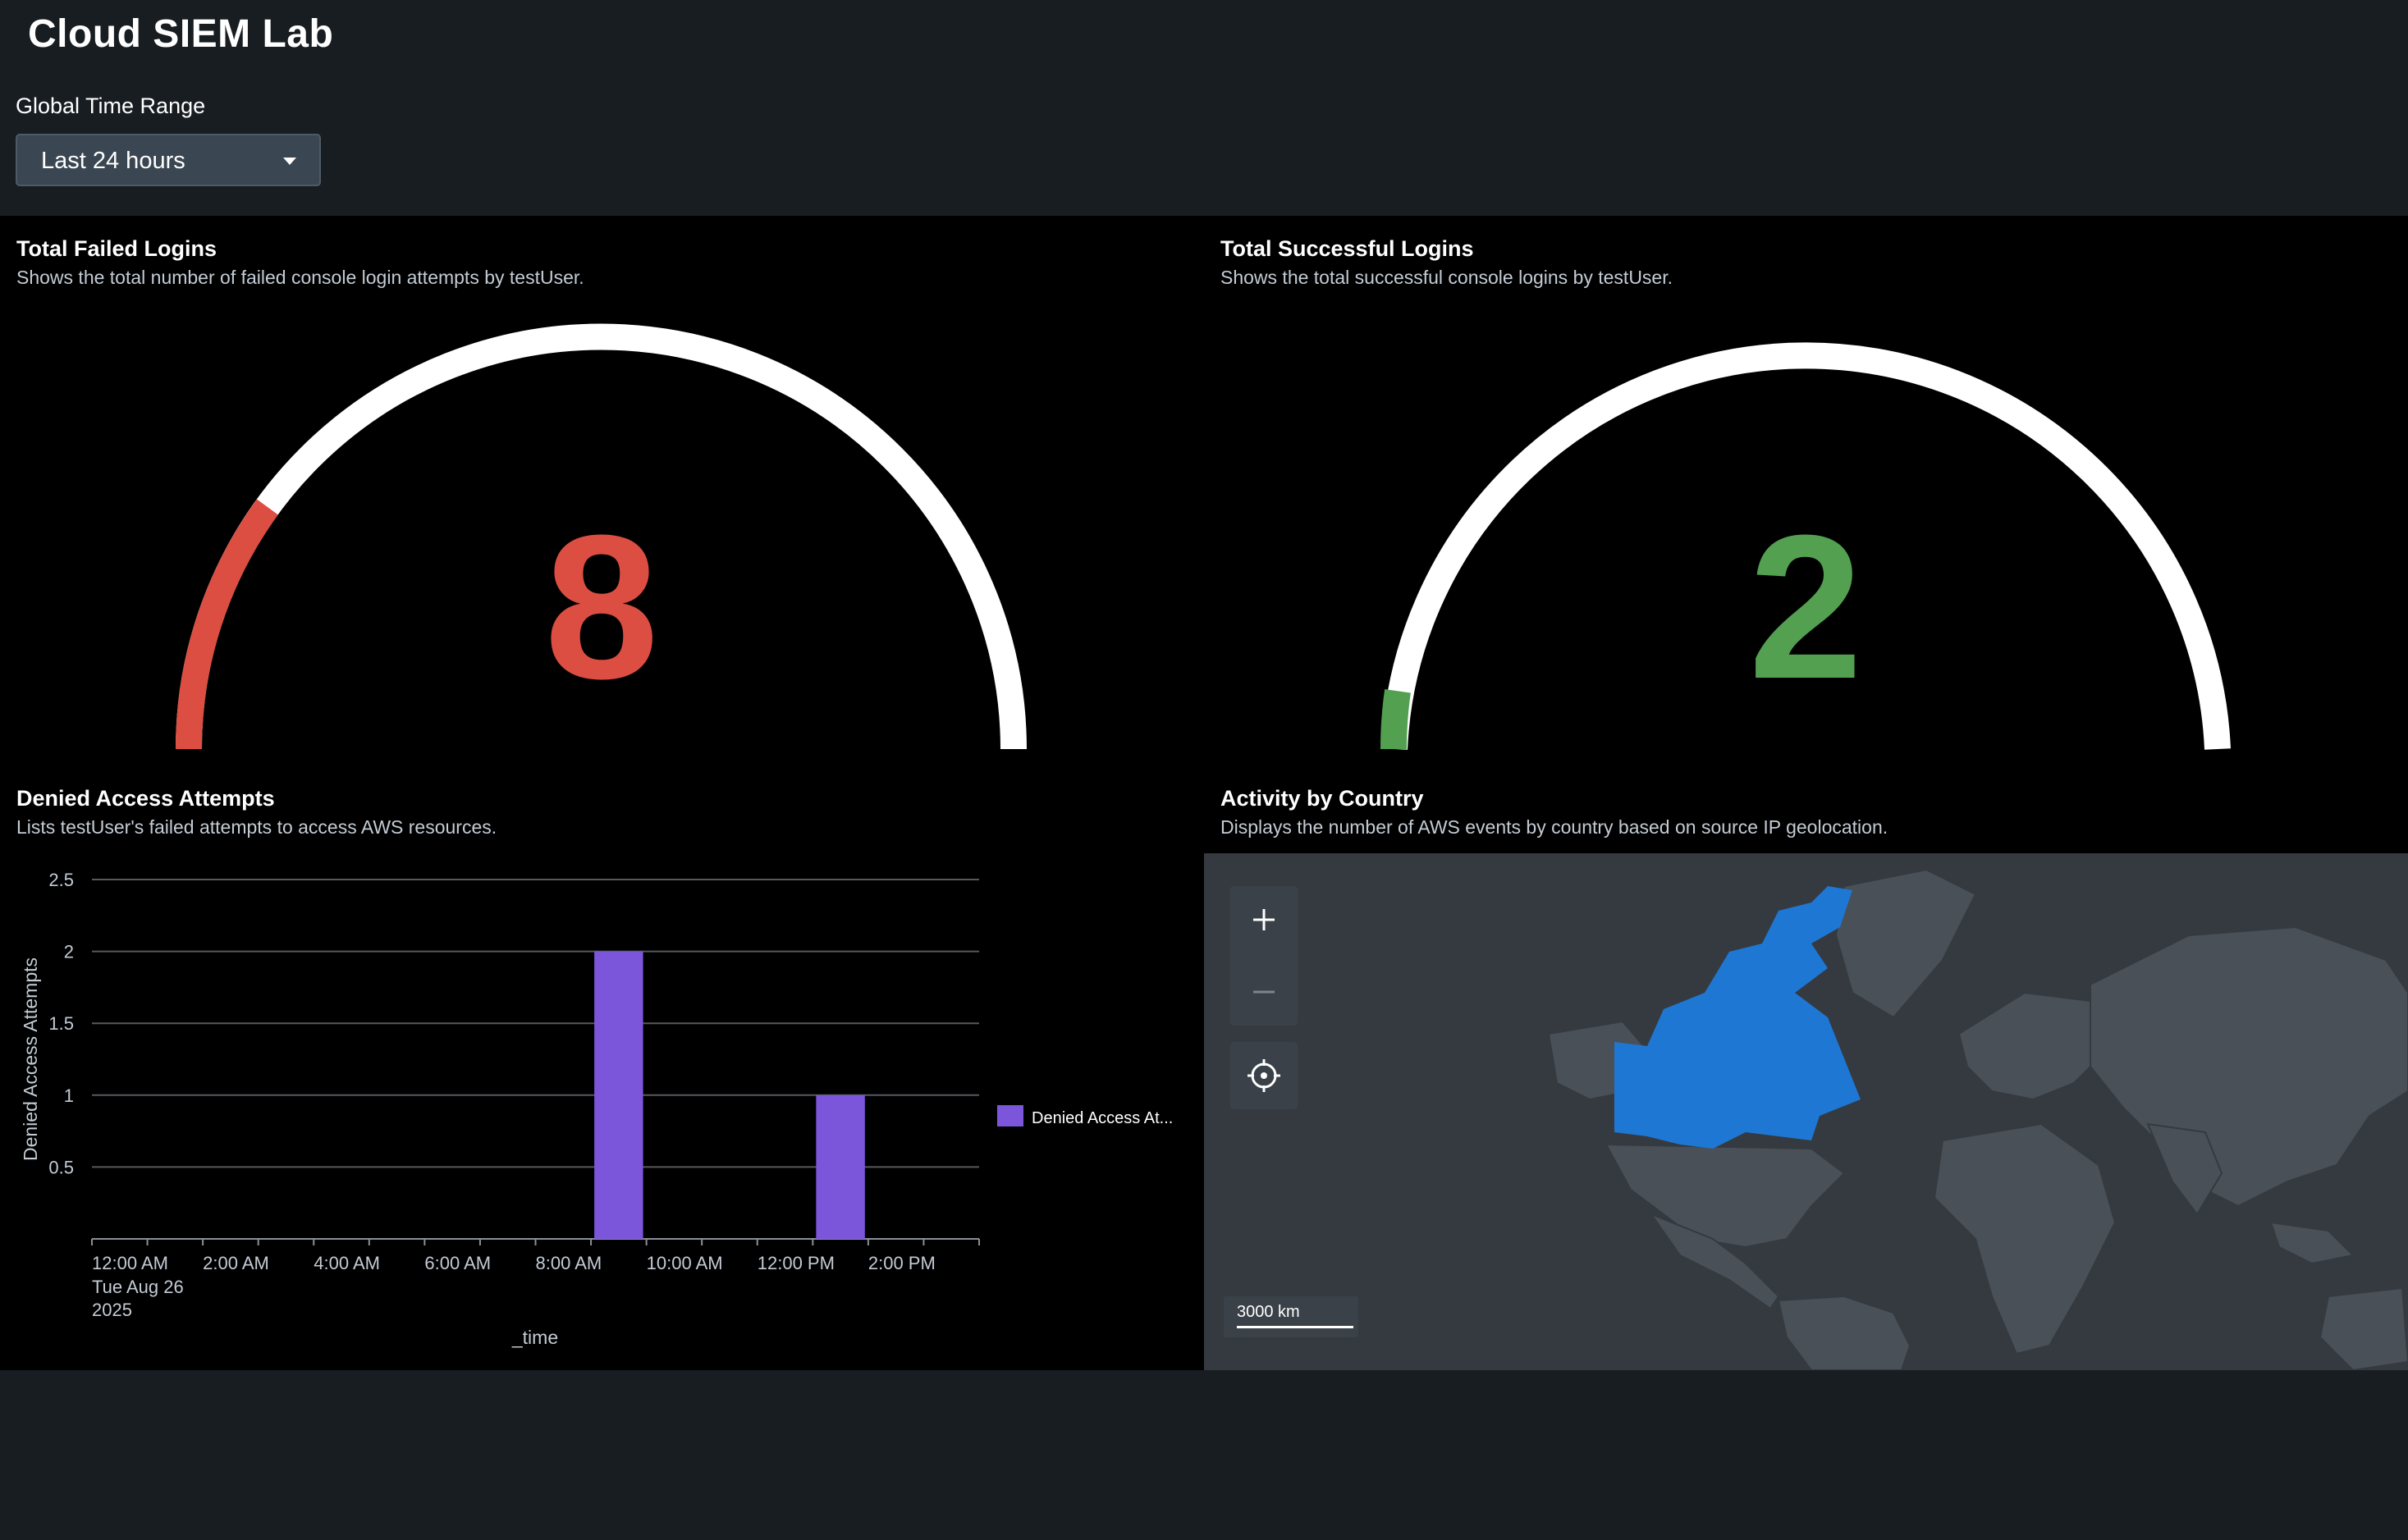 Image resolution: width=2408 pixels, height=1540 pixels. I want to click on map-land-australia, so click(2363, 1328).